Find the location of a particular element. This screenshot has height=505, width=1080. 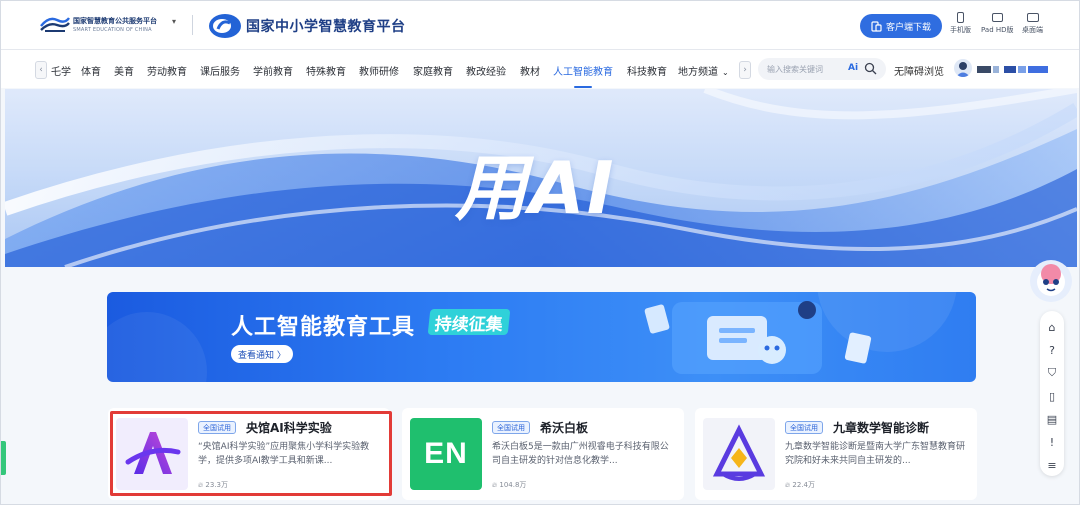

ai-search-icon: Ai is located at coordinates (853, 68).